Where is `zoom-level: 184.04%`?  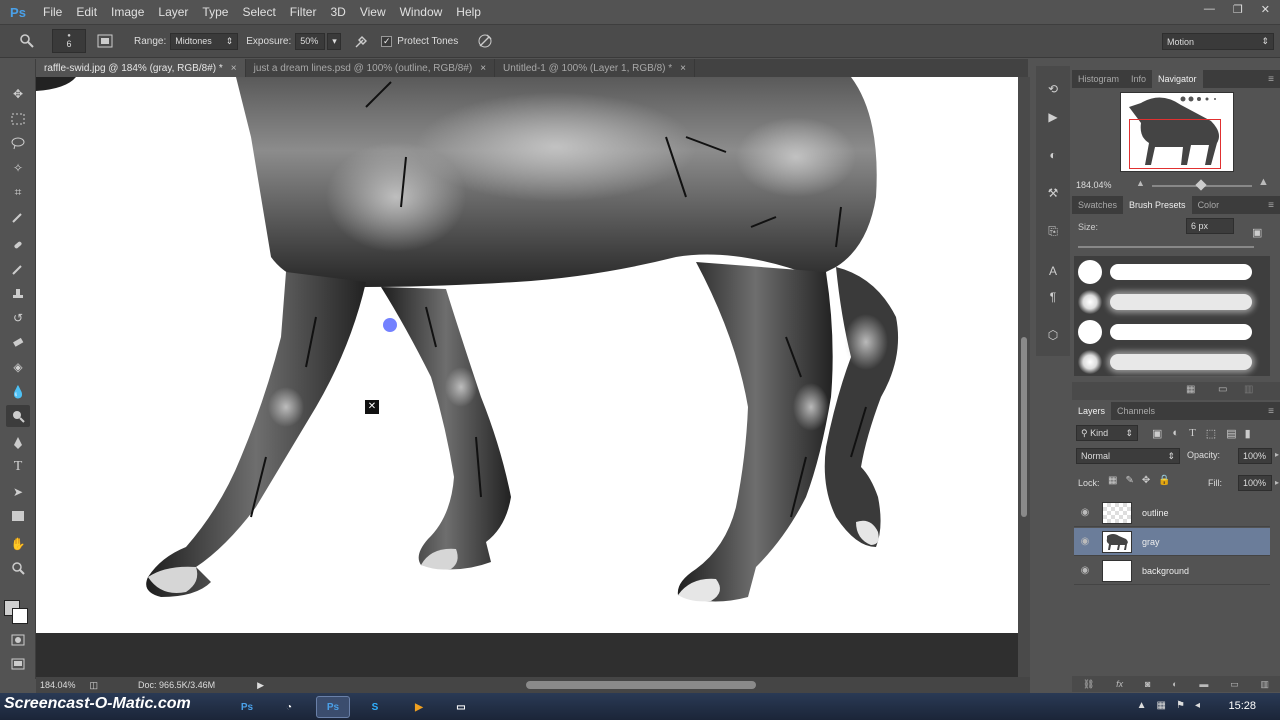
zoom-level: 184.04% is located at coordinates (58, 685).